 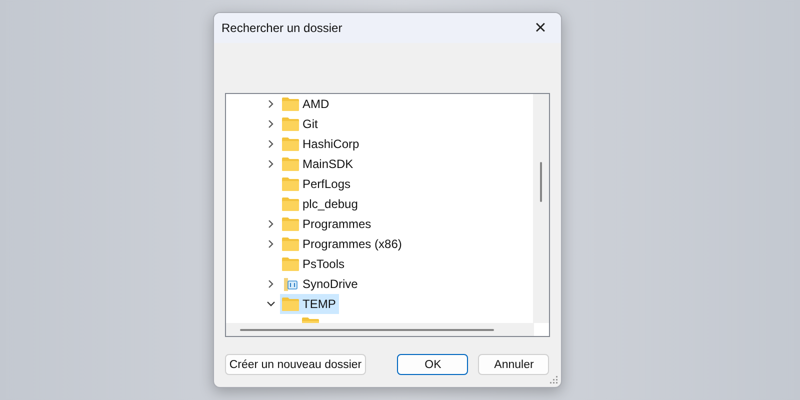 I want to click on tree-item: AMD, so click(x=306, y=104).